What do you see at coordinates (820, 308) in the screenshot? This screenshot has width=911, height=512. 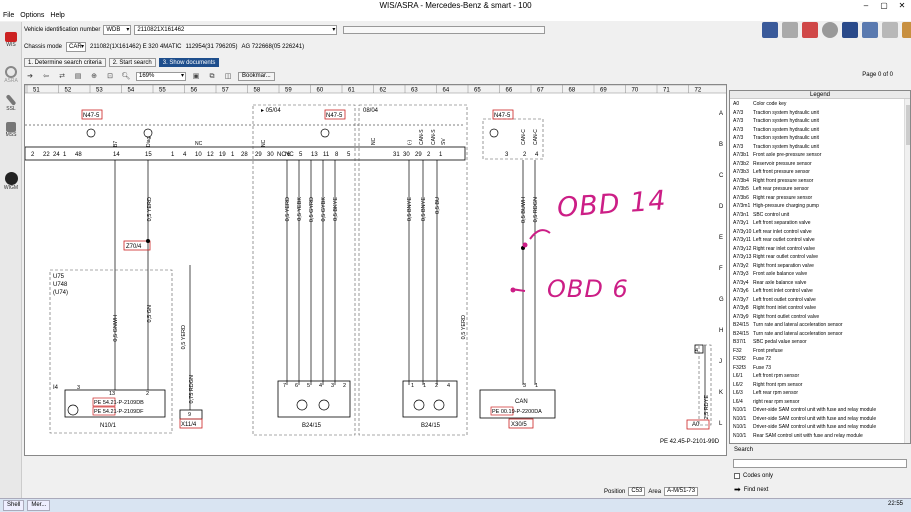 I see `legend-item: A7/3y8 Right front inlet control valve` at bounding box center [820, 308].